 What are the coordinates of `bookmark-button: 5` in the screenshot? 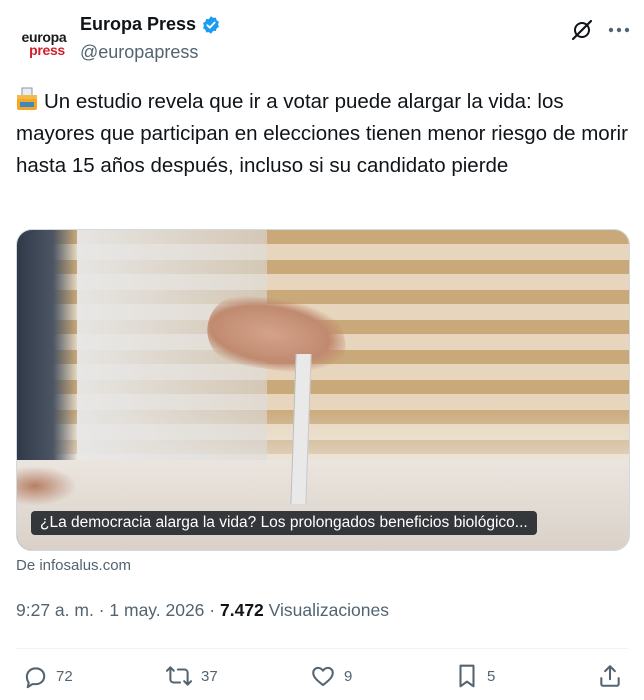 It's located at (475, 676).